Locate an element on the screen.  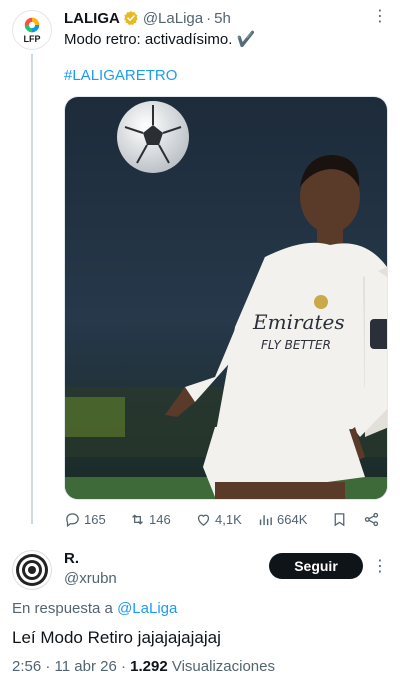
jersey-sponsor-text: Emirates is located at coordinates (298, 322).